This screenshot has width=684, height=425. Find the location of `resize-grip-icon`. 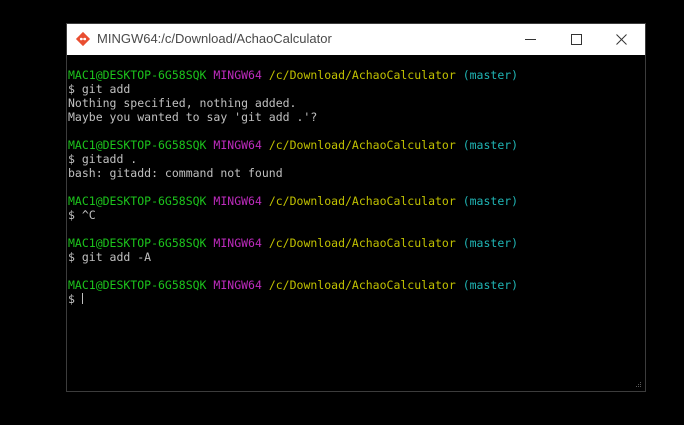

resize-grip-icon is located at coordinates (638, 384).